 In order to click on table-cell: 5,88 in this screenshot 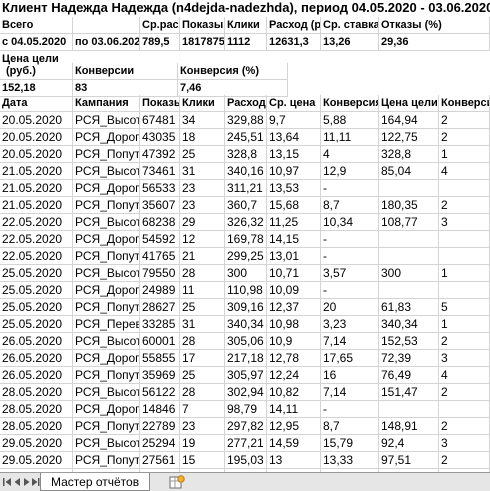, I will do `click(350, 120)`.